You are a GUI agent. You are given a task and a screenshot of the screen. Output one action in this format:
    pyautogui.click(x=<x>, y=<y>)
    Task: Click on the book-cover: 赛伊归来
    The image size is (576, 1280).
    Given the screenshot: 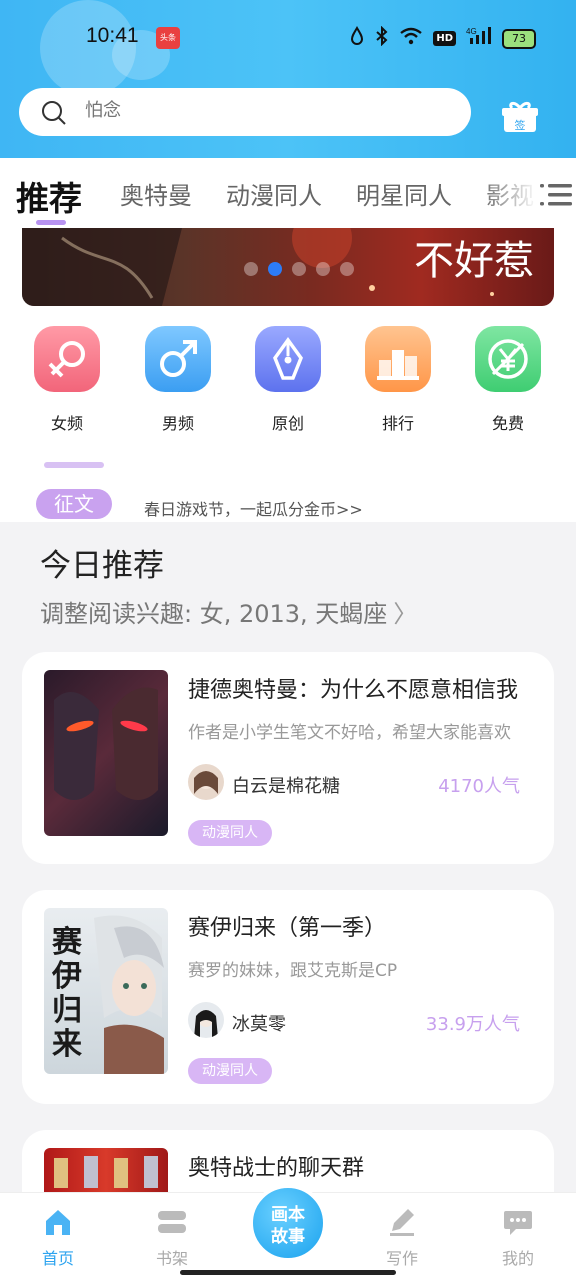 What is the action you would take?
    pyautogui.click(x=106, y=991)
    